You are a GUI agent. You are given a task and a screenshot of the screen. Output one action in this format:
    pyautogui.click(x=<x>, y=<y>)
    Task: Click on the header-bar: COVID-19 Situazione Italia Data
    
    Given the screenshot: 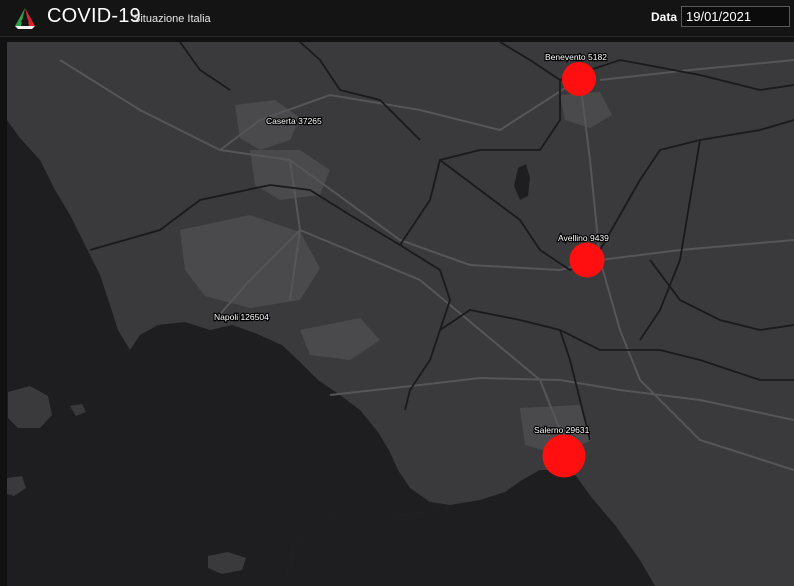 What is the action you would take?
    pyautogui.click(x=397, y=18)
    